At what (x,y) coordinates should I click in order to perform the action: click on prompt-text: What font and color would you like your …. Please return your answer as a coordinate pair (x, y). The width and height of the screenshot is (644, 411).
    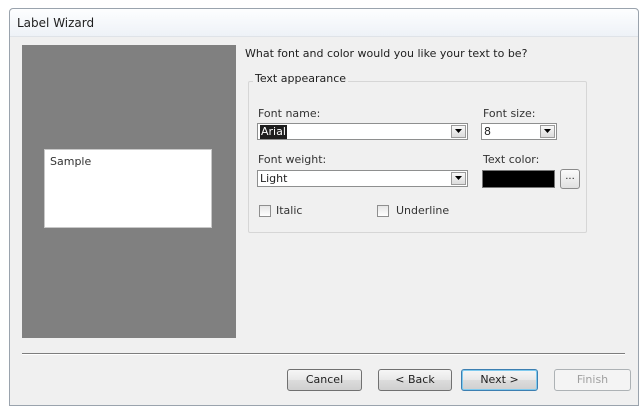
    Looking at the image, I should click on (386, 53).